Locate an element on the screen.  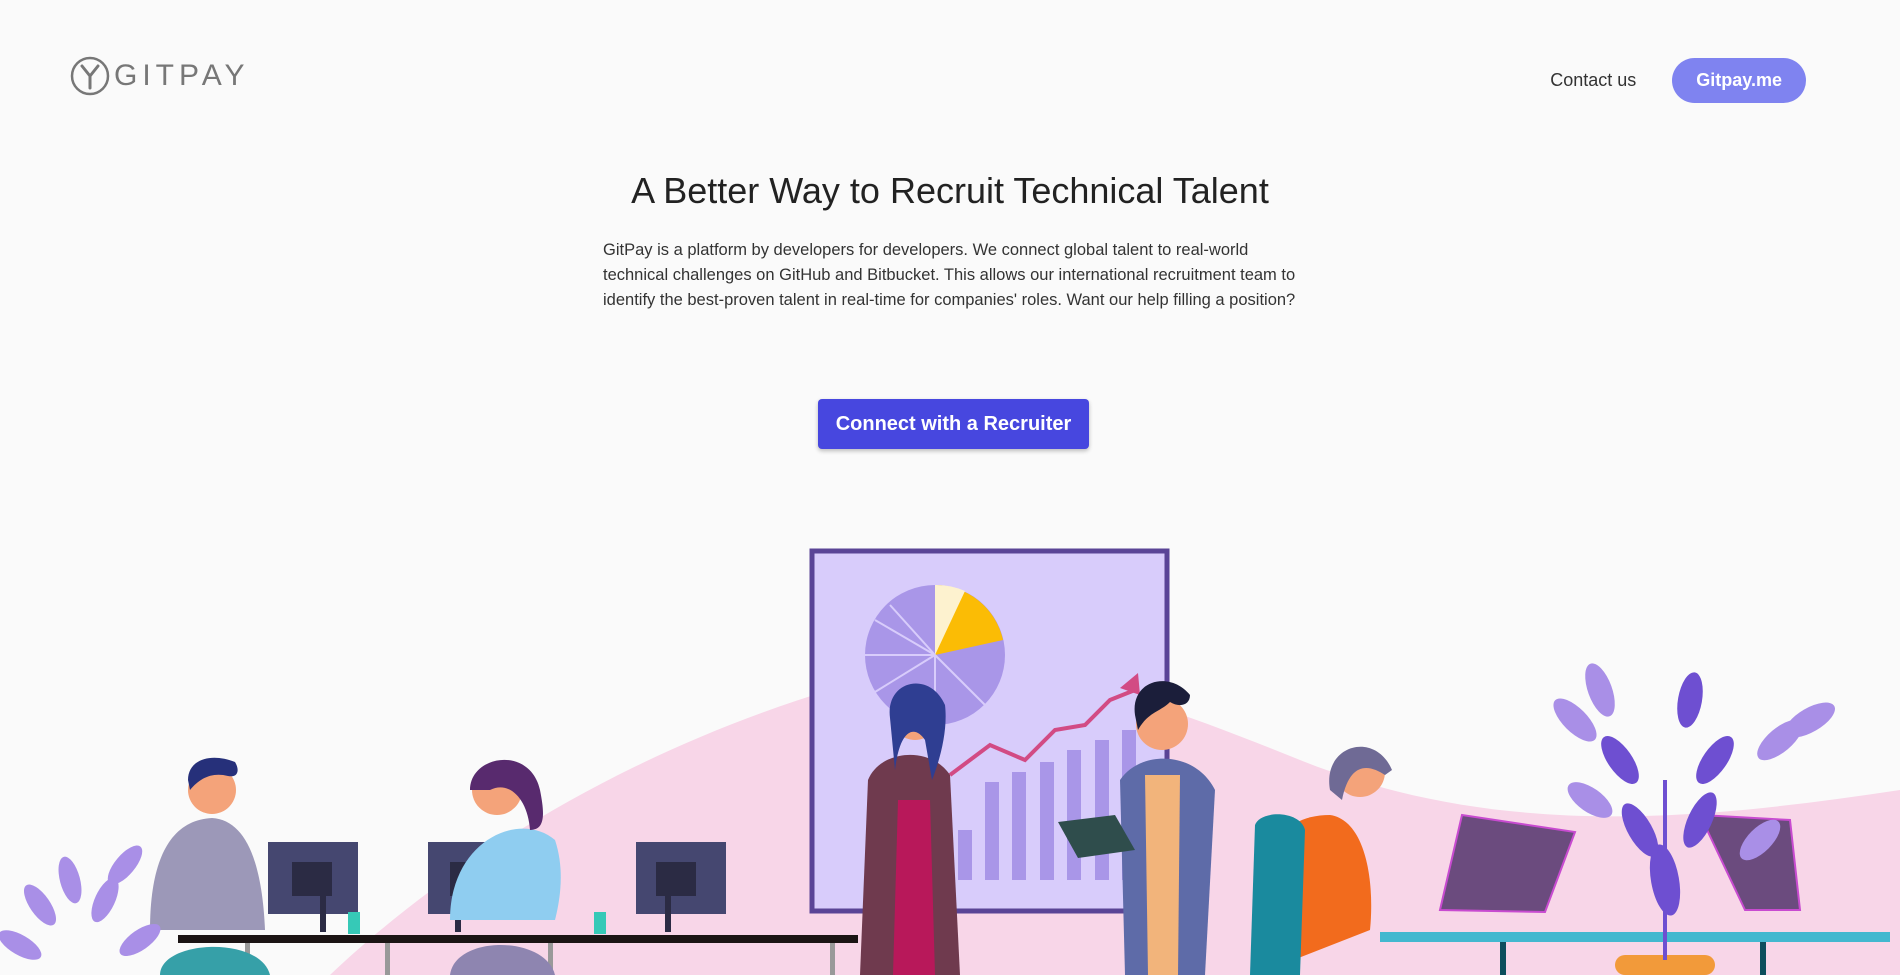
top-nav: Contact us Gitpay.me is located at coordinates (1678, 80).